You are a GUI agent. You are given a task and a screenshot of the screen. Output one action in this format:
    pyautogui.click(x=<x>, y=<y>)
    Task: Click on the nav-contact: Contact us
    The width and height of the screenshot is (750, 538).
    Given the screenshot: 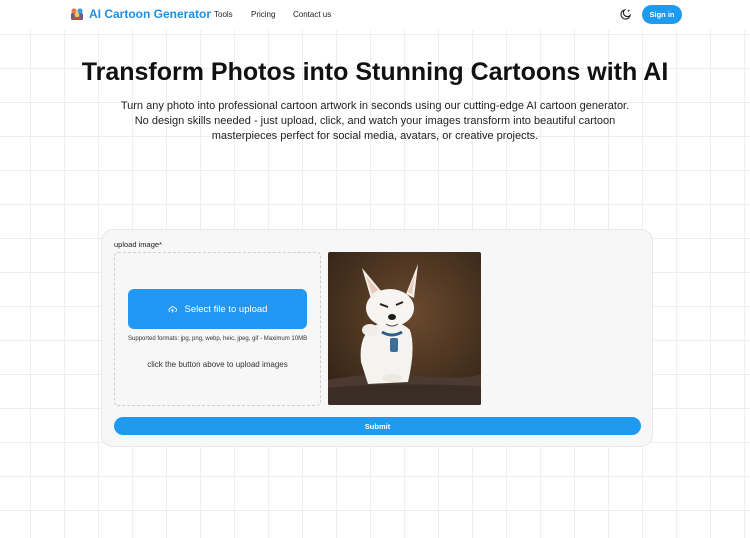 What is the action you would take?
    pyautogui.click(x=312, y=14)
    